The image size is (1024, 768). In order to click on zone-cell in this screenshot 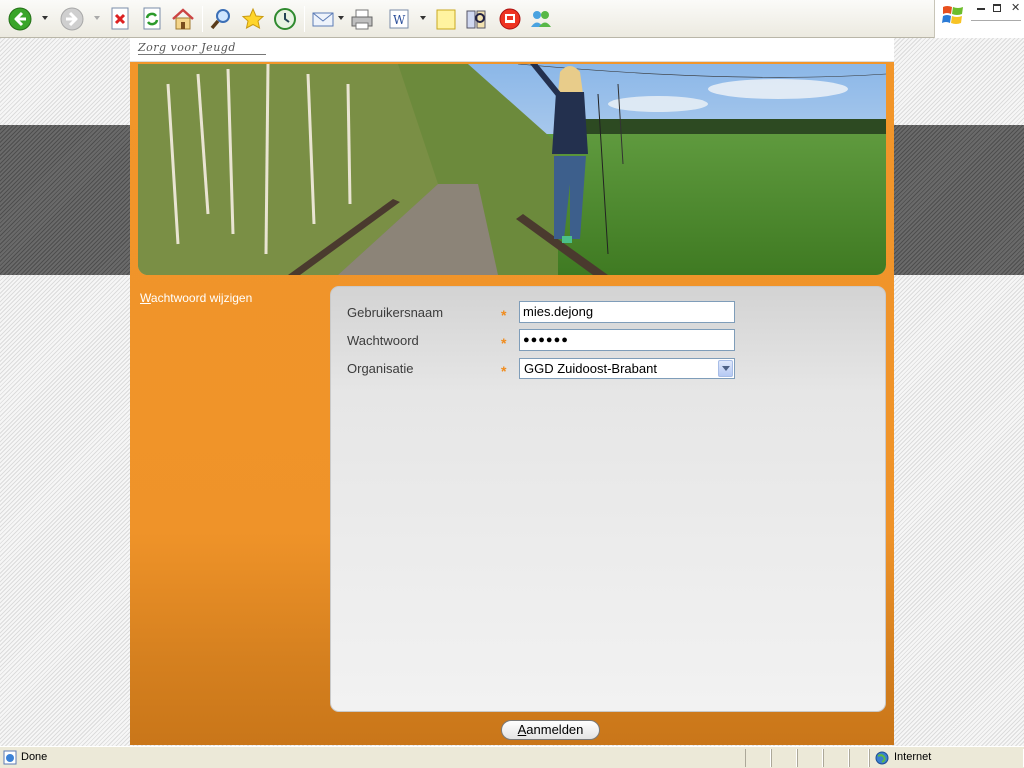, I will do `click(946, 758)`.